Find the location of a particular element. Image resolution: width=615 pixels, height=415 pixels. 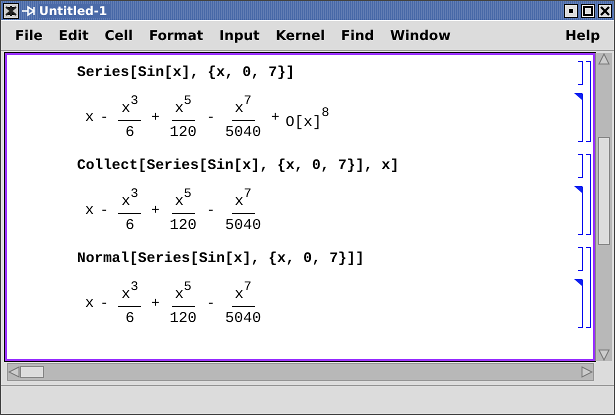

pin-icon is located at coordinates (29, 10).